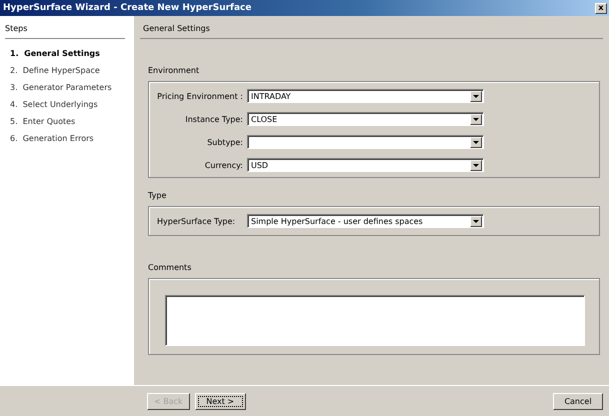 Image resolution: width=609 pixels, height=416 pixels. I want to click on steps-title: Steps, so click(65, 27).